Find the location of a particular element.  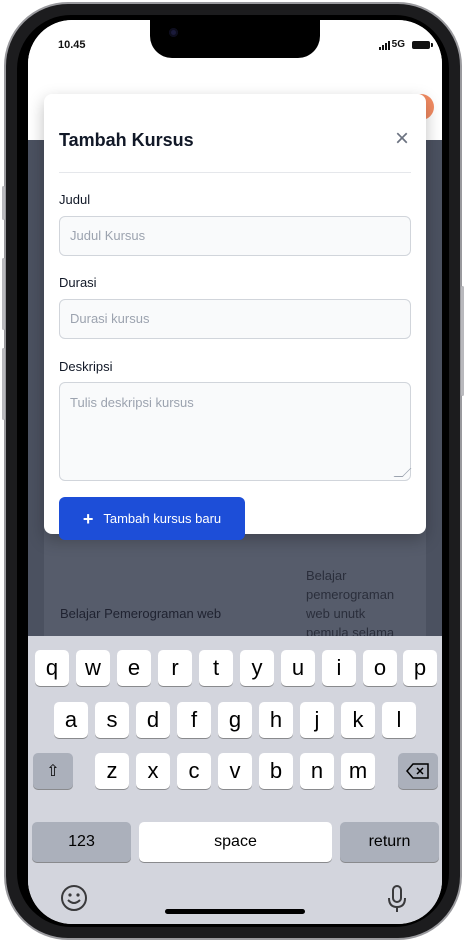

course-title-cell: Belajar Pemerograman web is located at coordinates (141, 613).